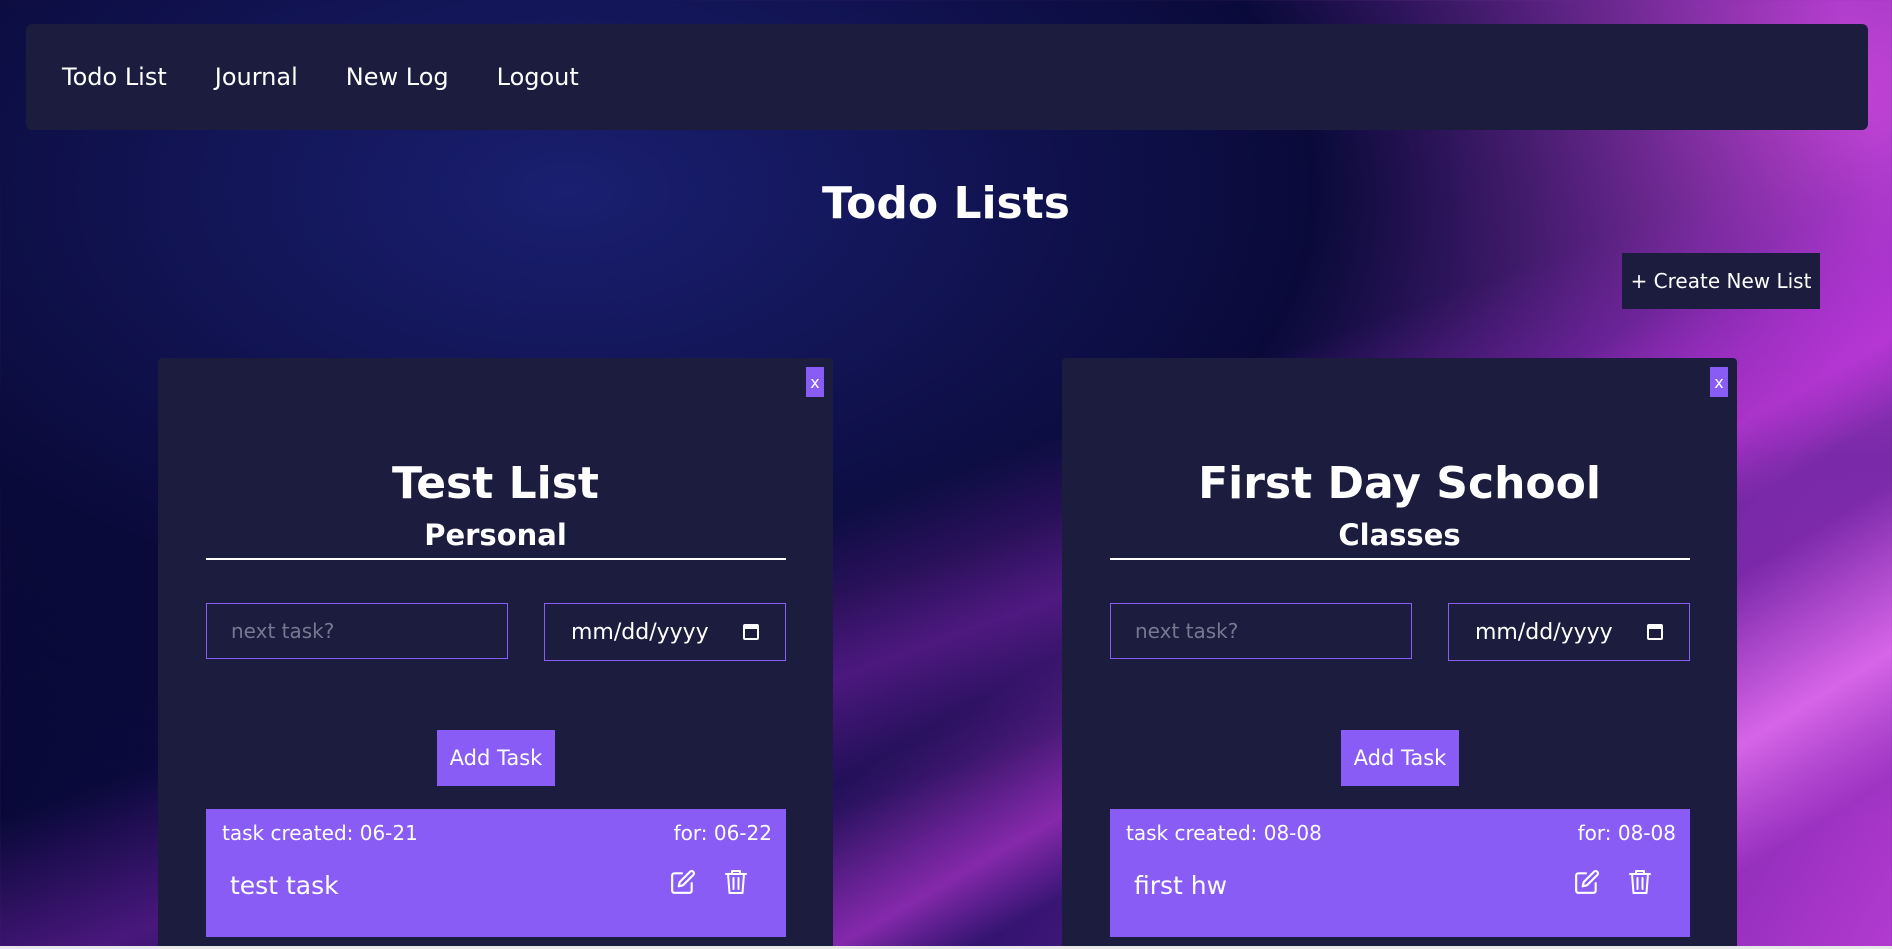  What do you see at coordinates (114, 77) in the screenshot?
I see `nav-link-todo-list: Todo List` at bounding box center [114, 77].